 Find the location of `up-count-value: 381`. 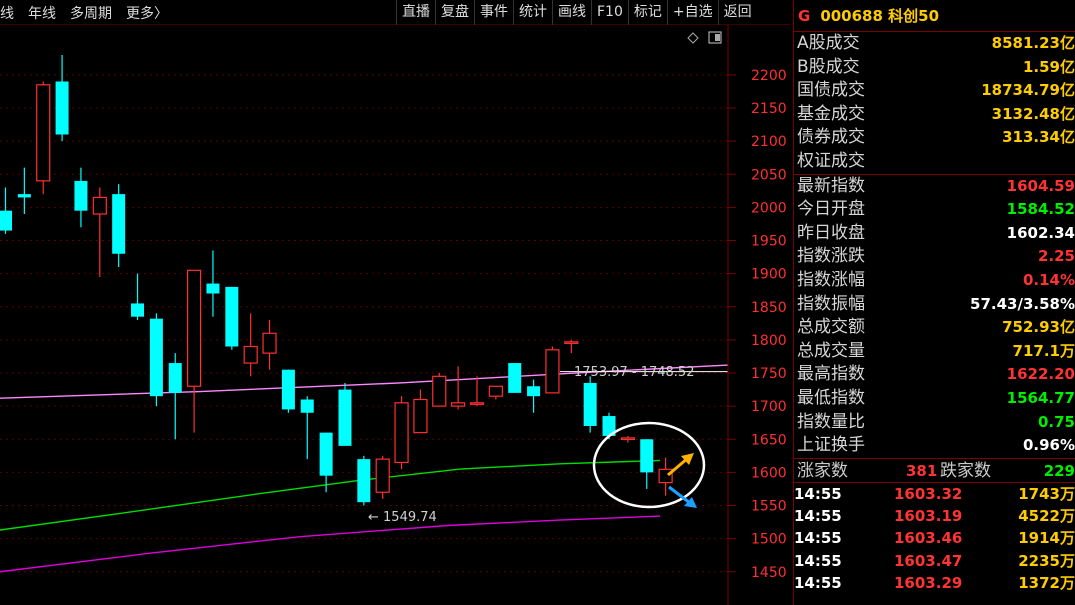

up-count-value: 381 is located at coordinates (922, 470).